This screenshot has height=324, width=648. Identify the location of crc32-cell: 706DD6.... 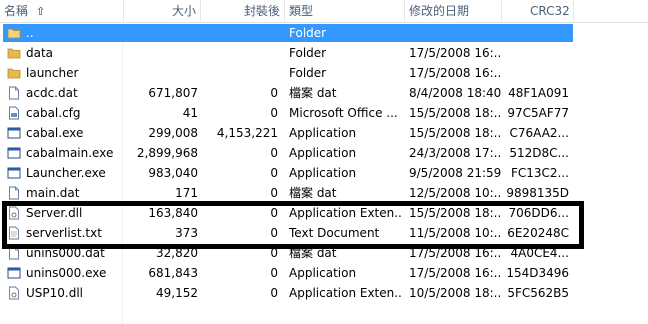
(538, 213).